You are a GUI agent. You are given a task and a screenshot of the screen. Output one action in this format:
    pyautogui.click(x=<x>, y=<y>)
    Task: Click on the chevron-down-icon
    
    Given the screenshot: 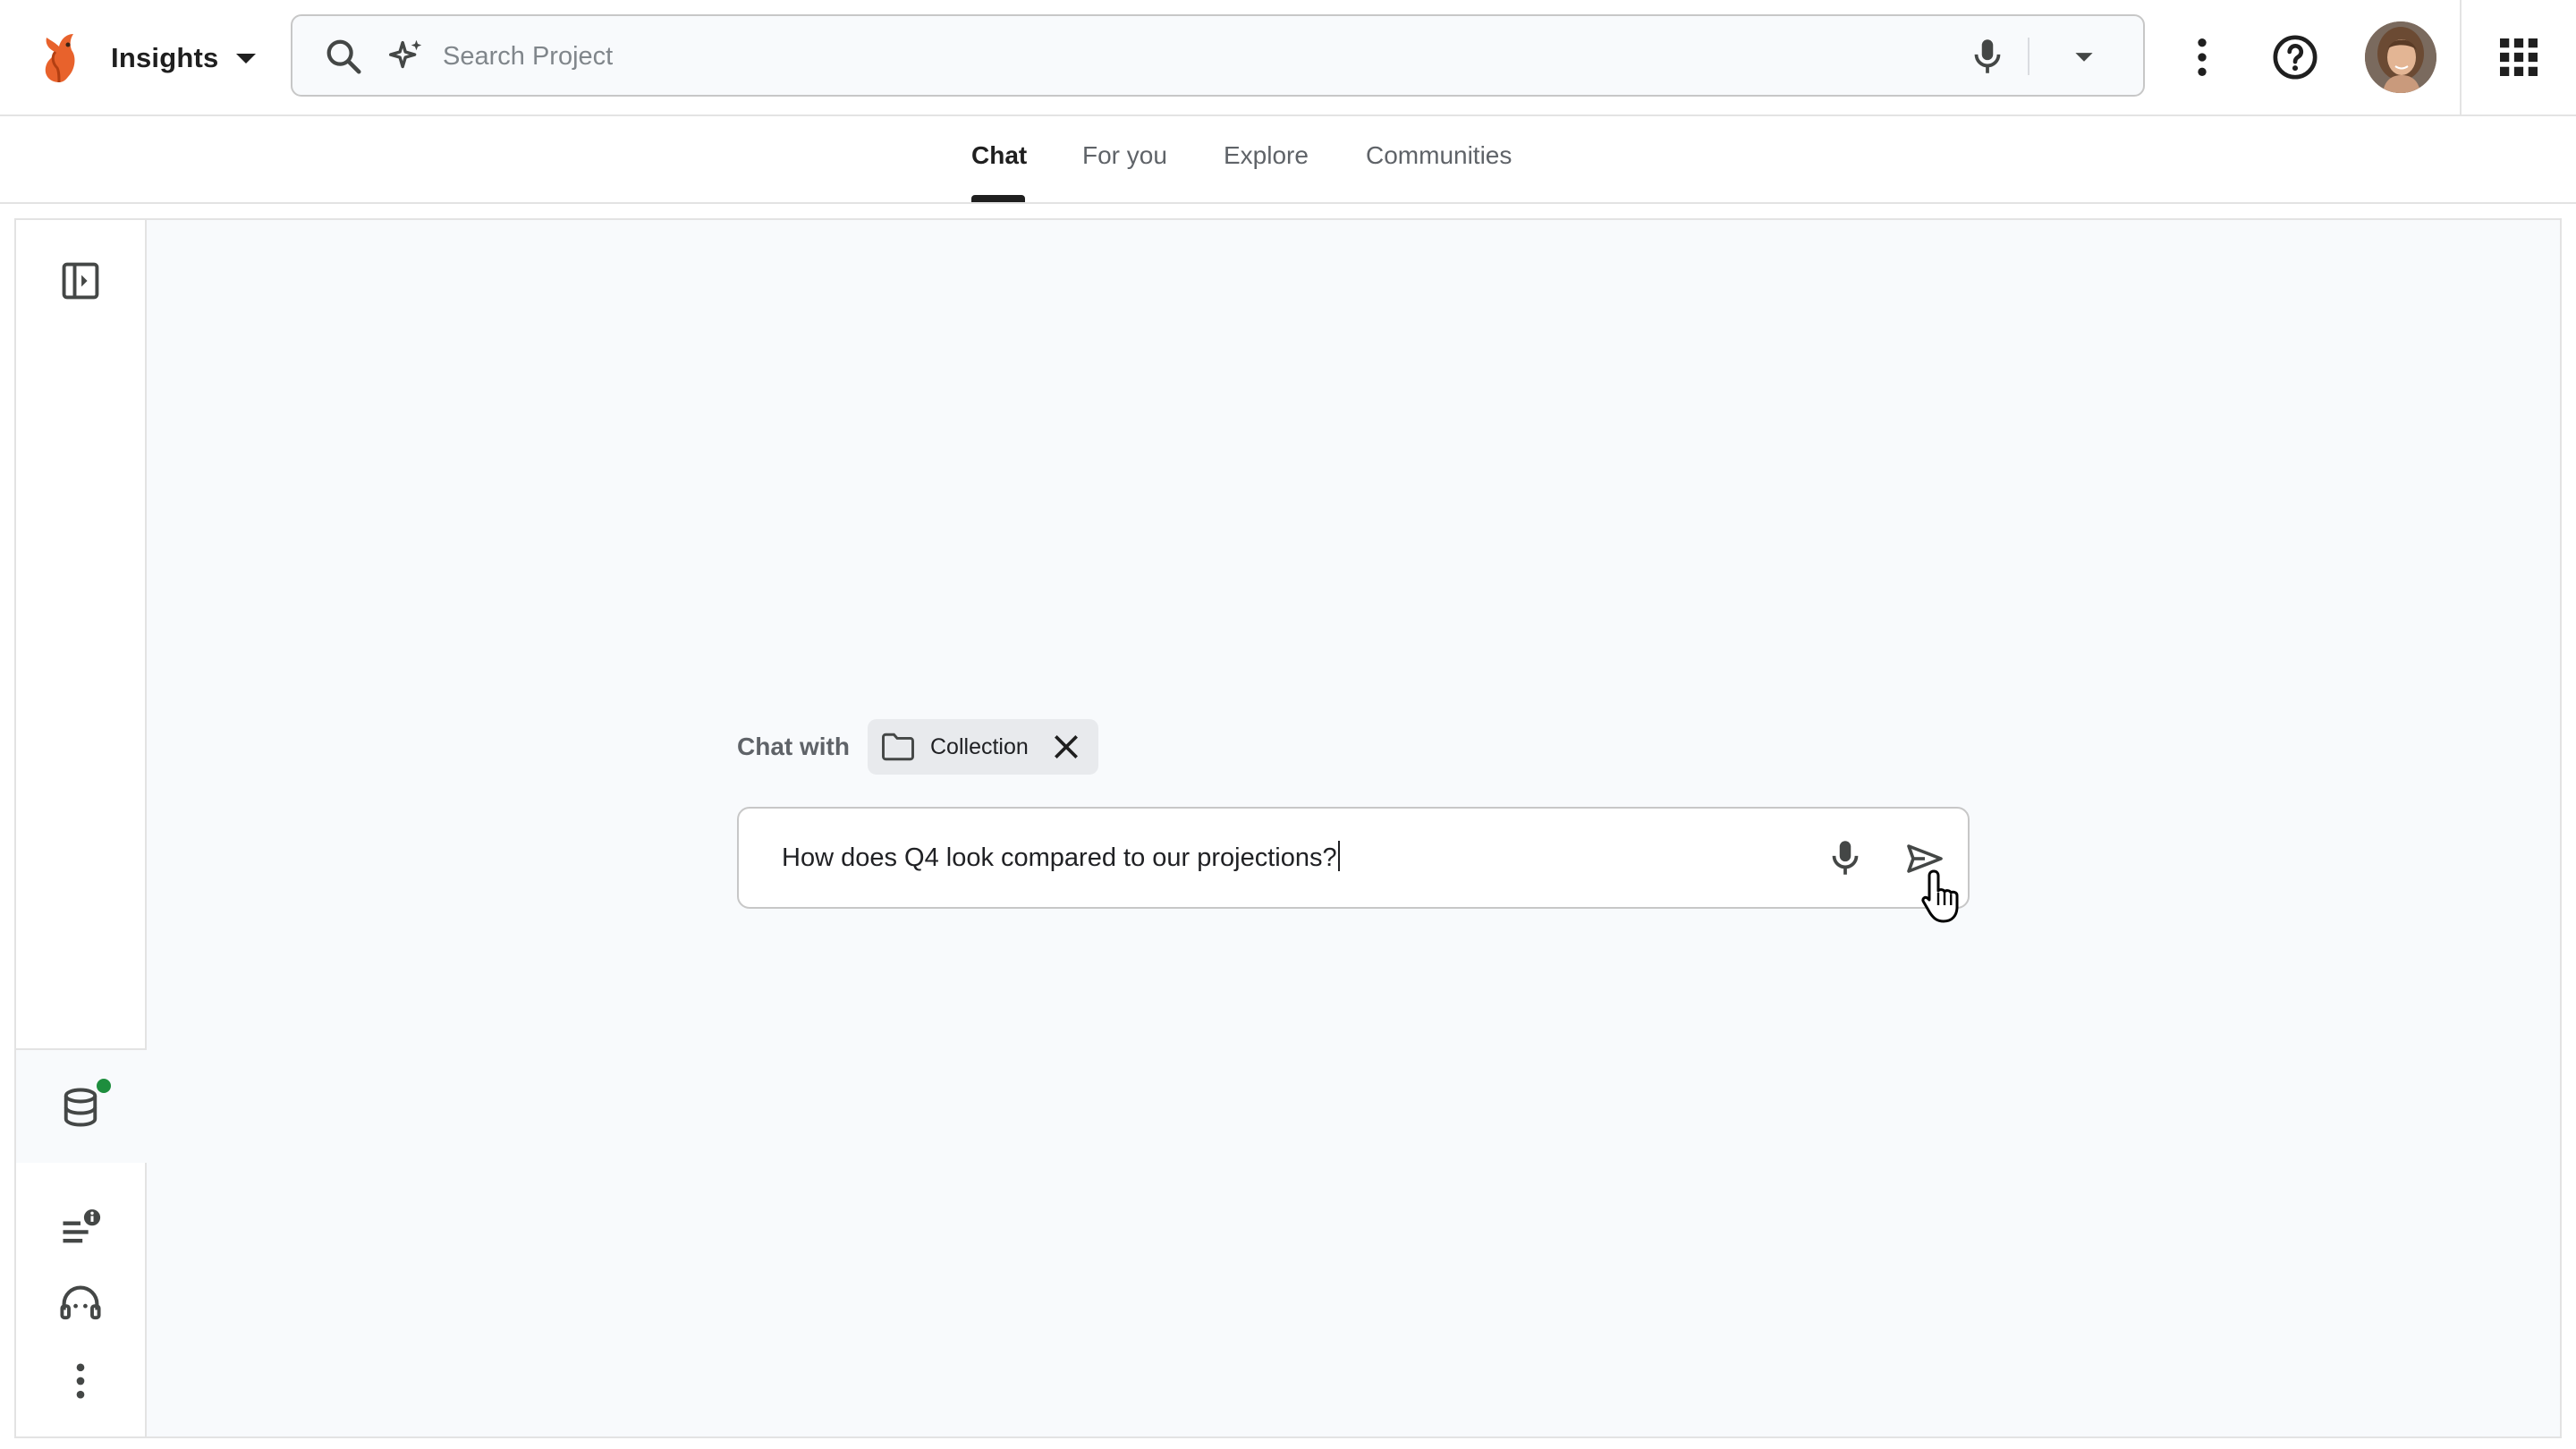 What is the action you would take?
    pyautogui.click(x=246, y=58)
    